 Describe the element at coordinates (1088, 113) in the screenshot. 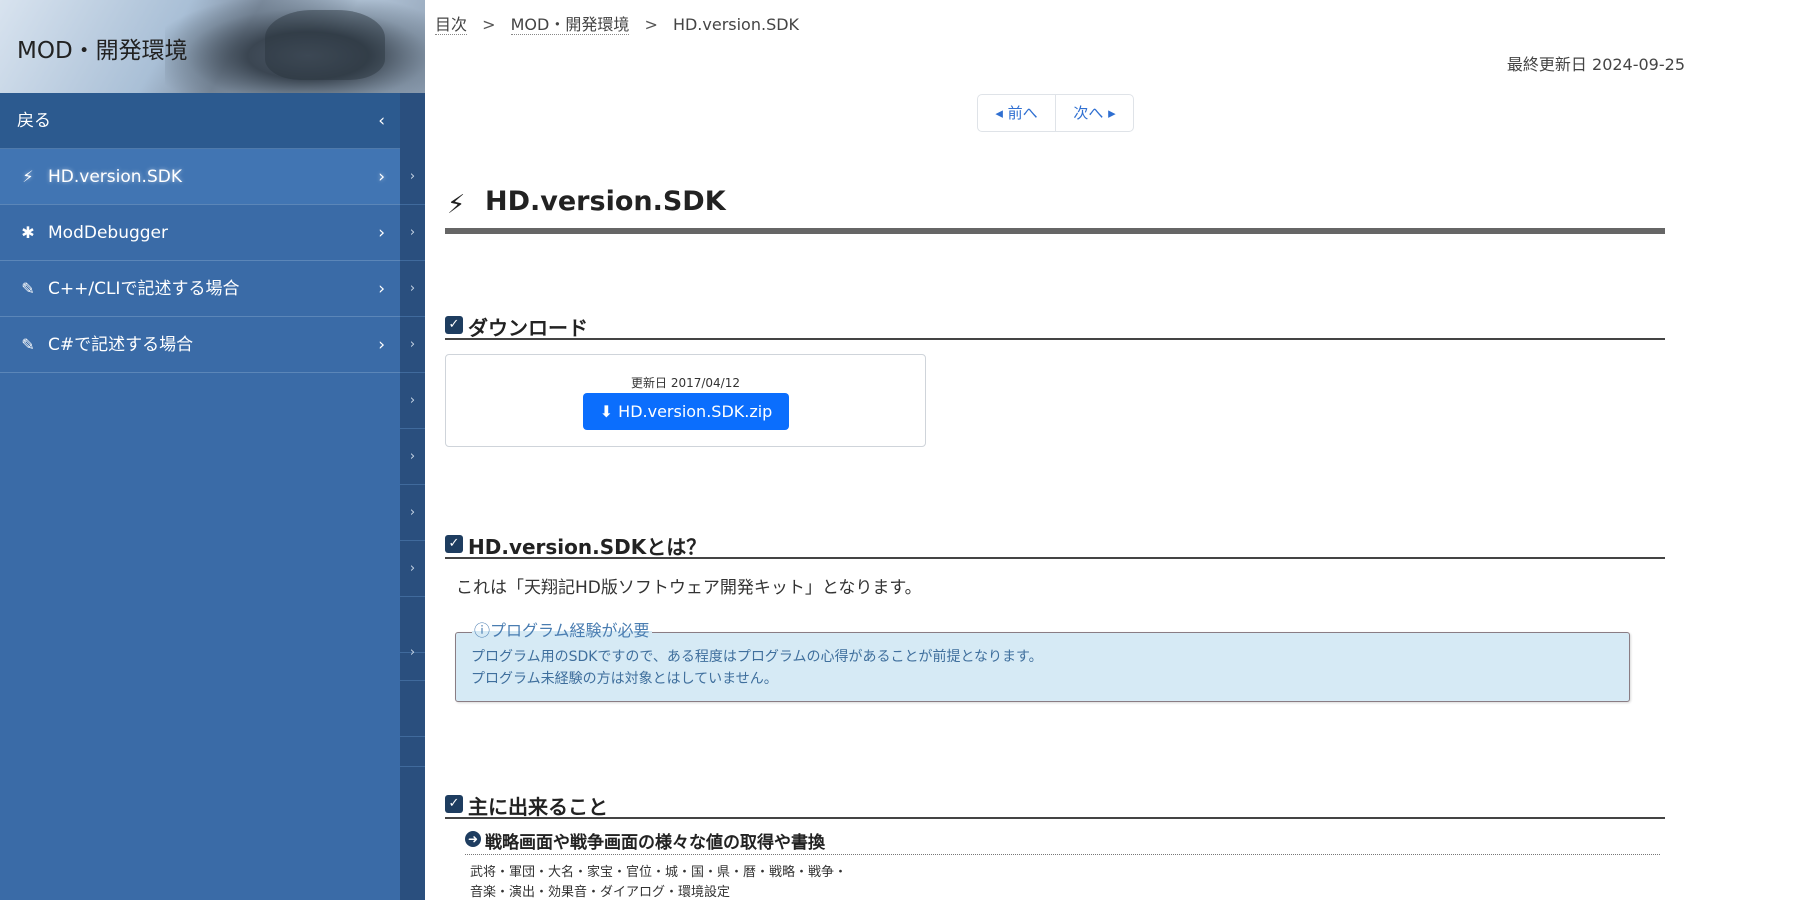

I see `next-label: 次へ` at that location.